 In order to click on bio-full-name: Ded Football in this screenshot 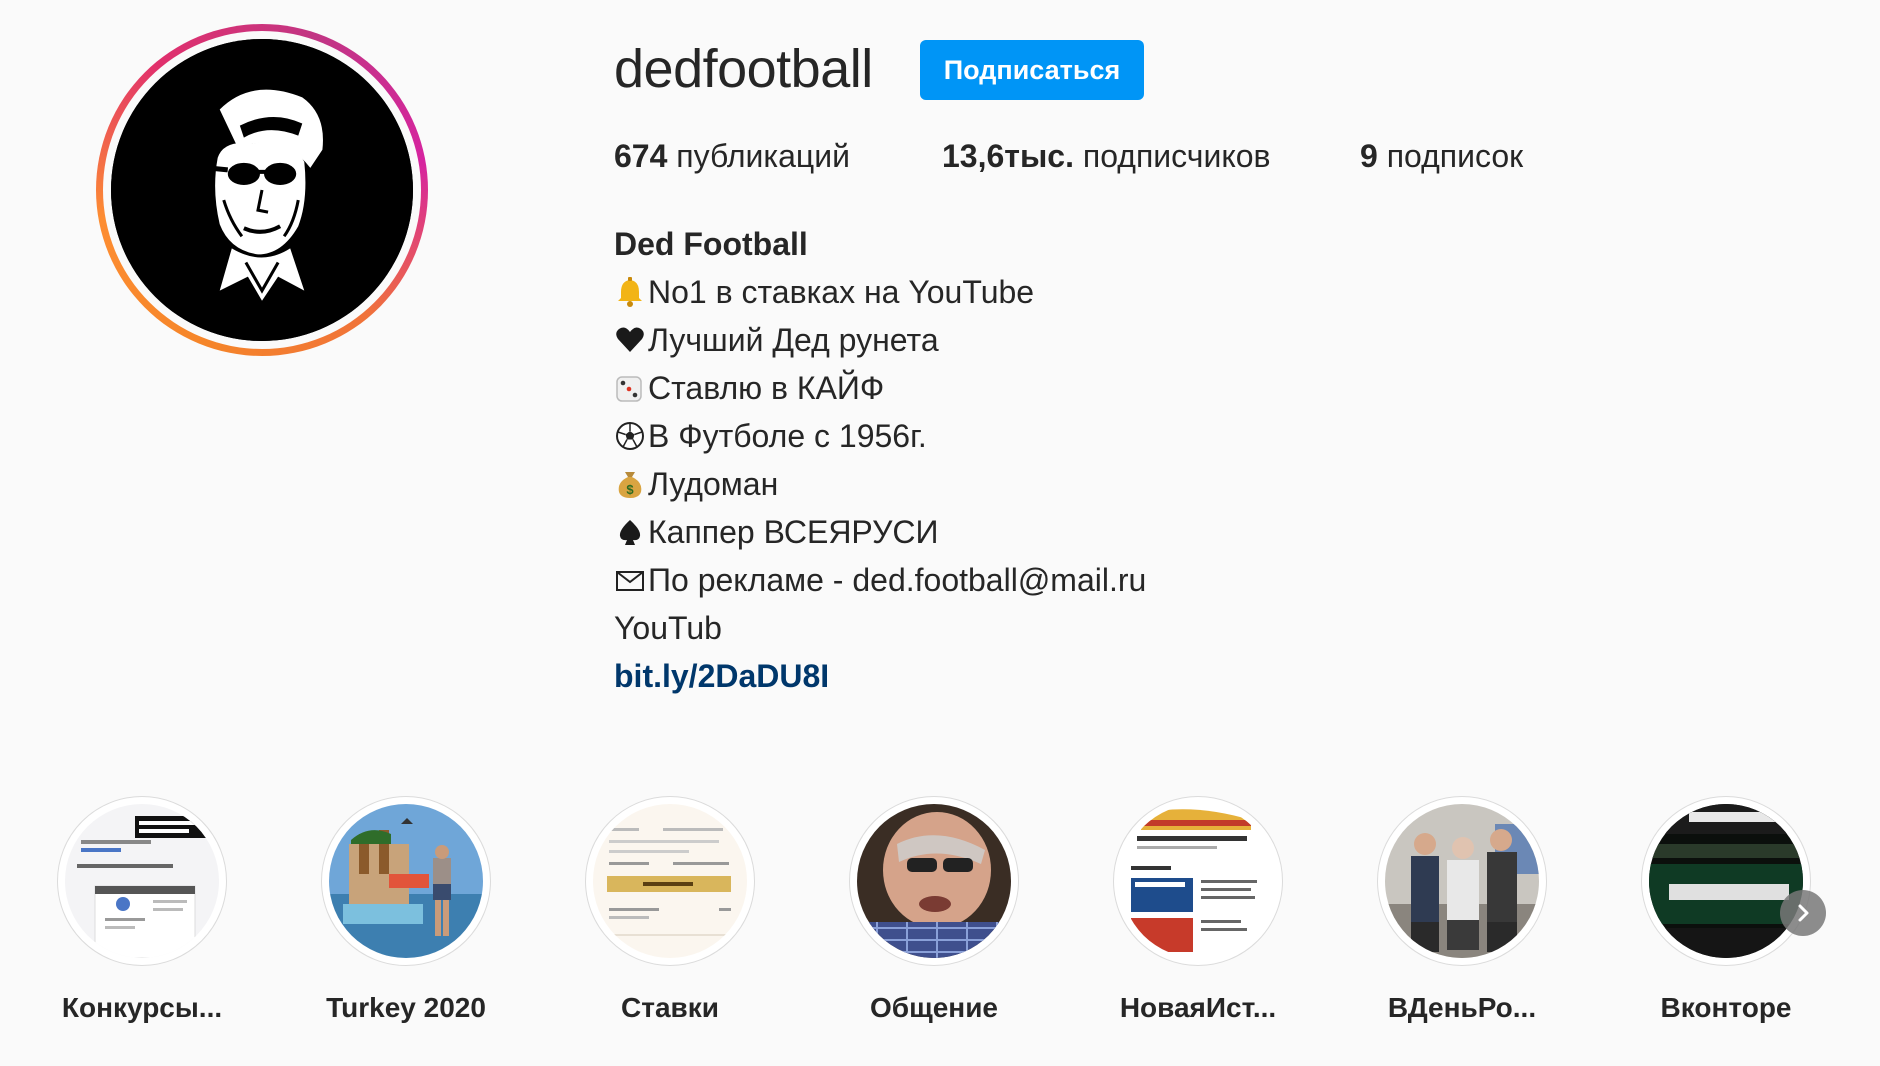, I will do `click(711, 244)`.